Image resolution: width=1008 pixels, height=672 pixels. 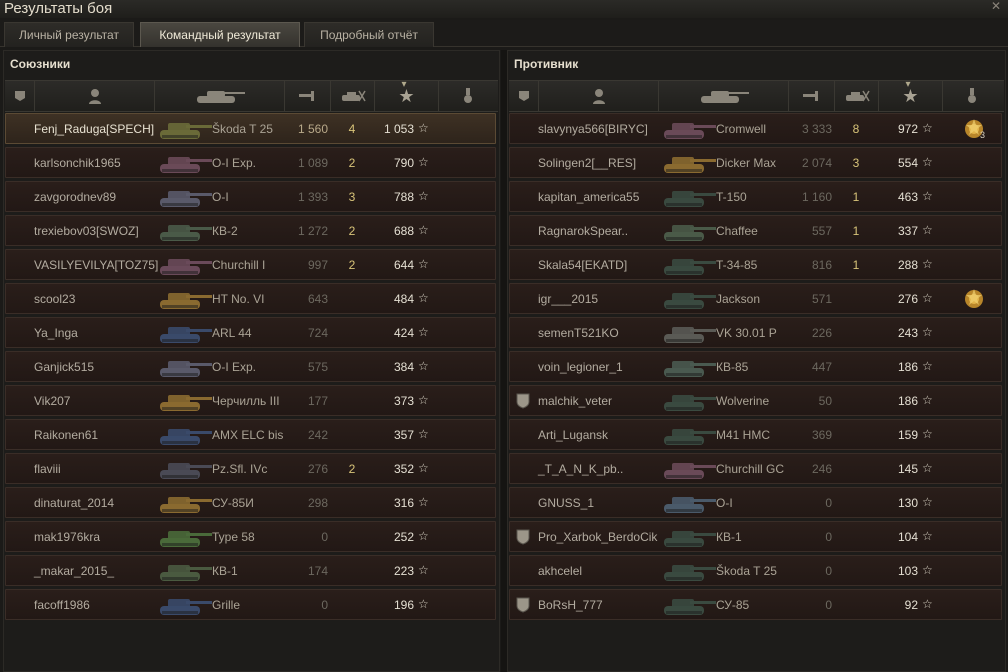 I want to click on player-row: slavynya566[BIRYC] Cromwell 3 333 8 972 ☆ 3, so click(x=755, y=128).